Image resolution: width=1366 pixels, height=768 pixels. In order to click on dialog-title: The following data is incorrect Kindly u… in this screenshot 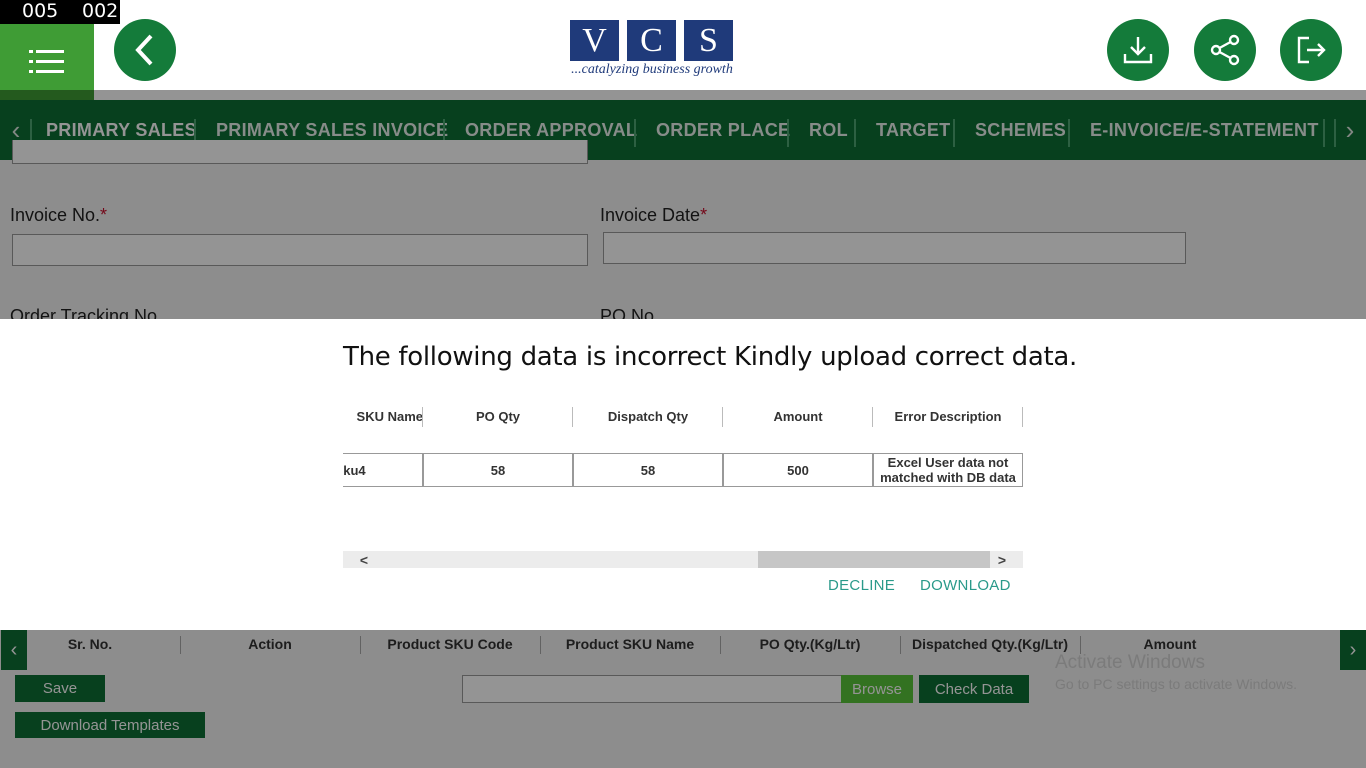, I will do `click(710, 357)`.